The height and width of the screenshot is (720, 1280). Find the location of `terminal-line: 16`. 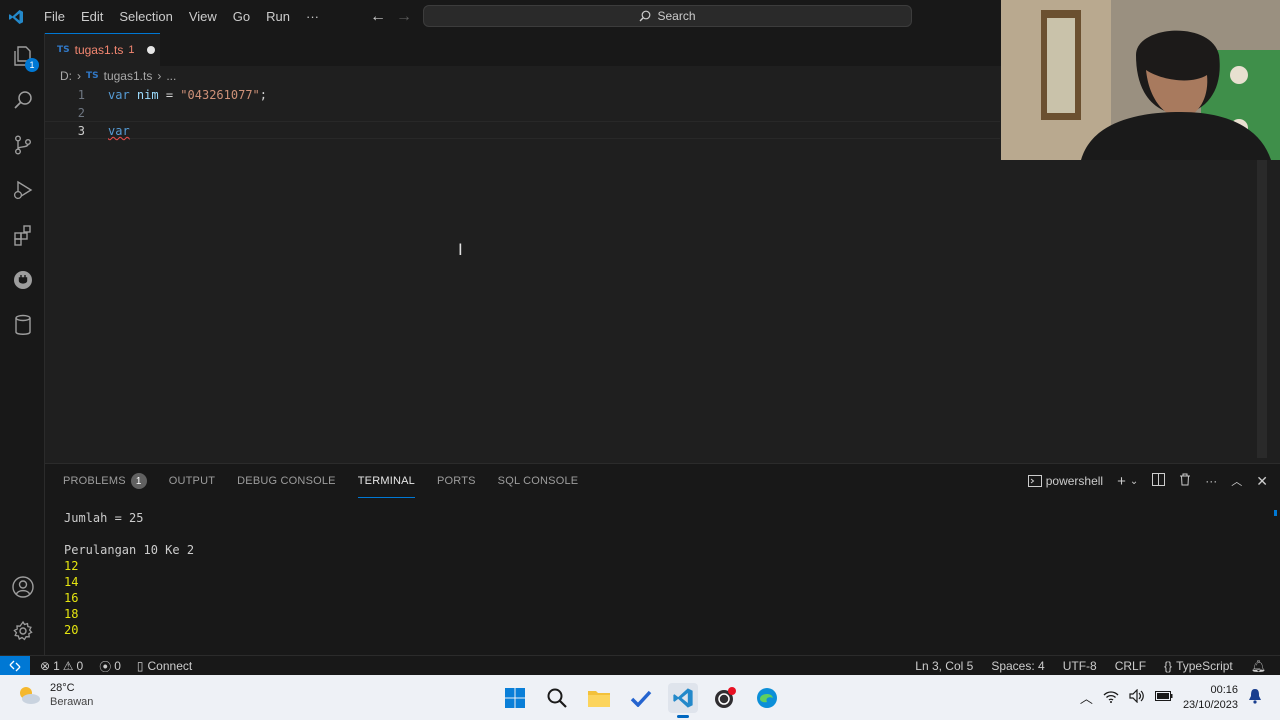

terminal-line: 16 is located at coordinates (71, 598).